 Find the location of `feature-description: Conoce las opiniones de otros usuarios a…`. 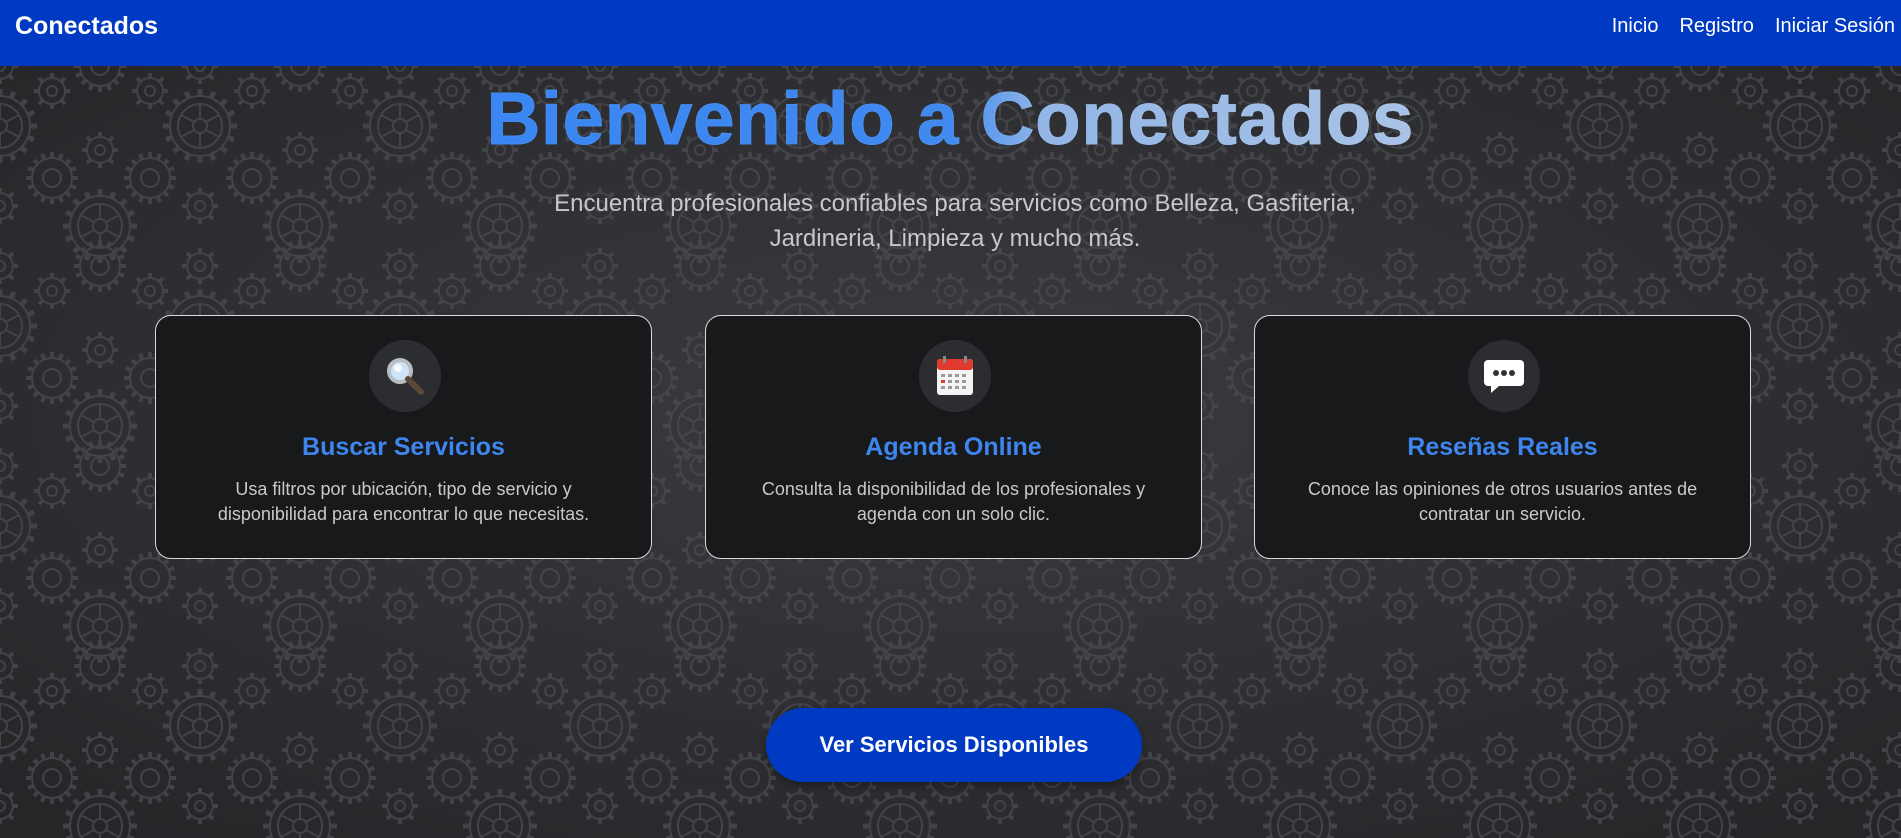

feature-description: Conoce las opiniones de otros usuarios a… is located at coordinates (1502, 501).